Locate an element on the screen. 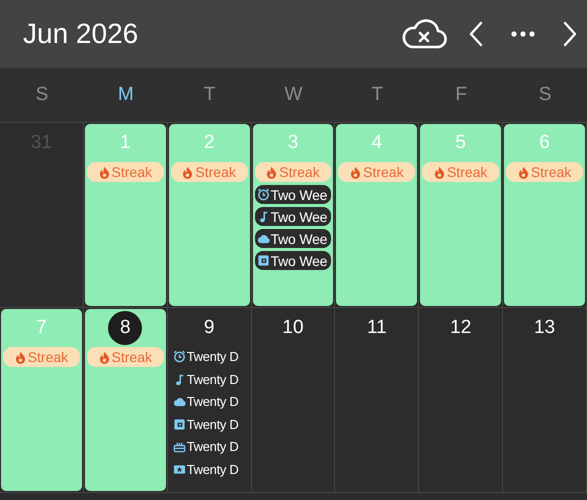 The width and height of the screenshot is (587, 500). day-cell: 6 Streak is located at coordinates (544, 215).